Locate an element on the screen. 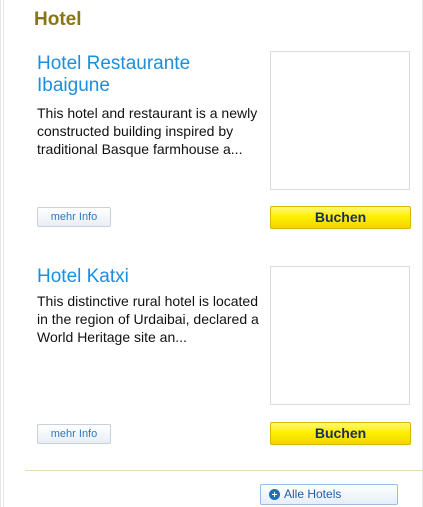 The height and width of the screenshot is (507, 423). all-hotels-label: Alle Hotels is located at coordinates (313, 494).